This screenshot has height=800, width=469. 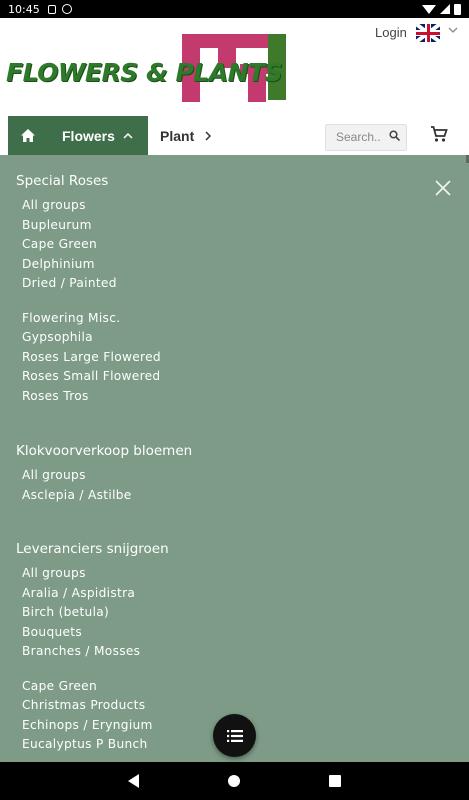 I want to click on signal-icon, so click(x=445, y=9).